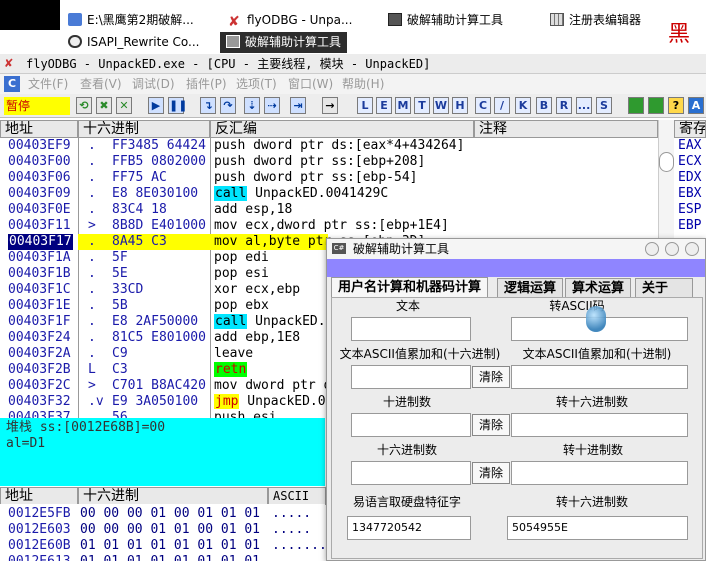 The image size is (706, 561). I want to click on restart-icon: ✖, so click(104, 105).